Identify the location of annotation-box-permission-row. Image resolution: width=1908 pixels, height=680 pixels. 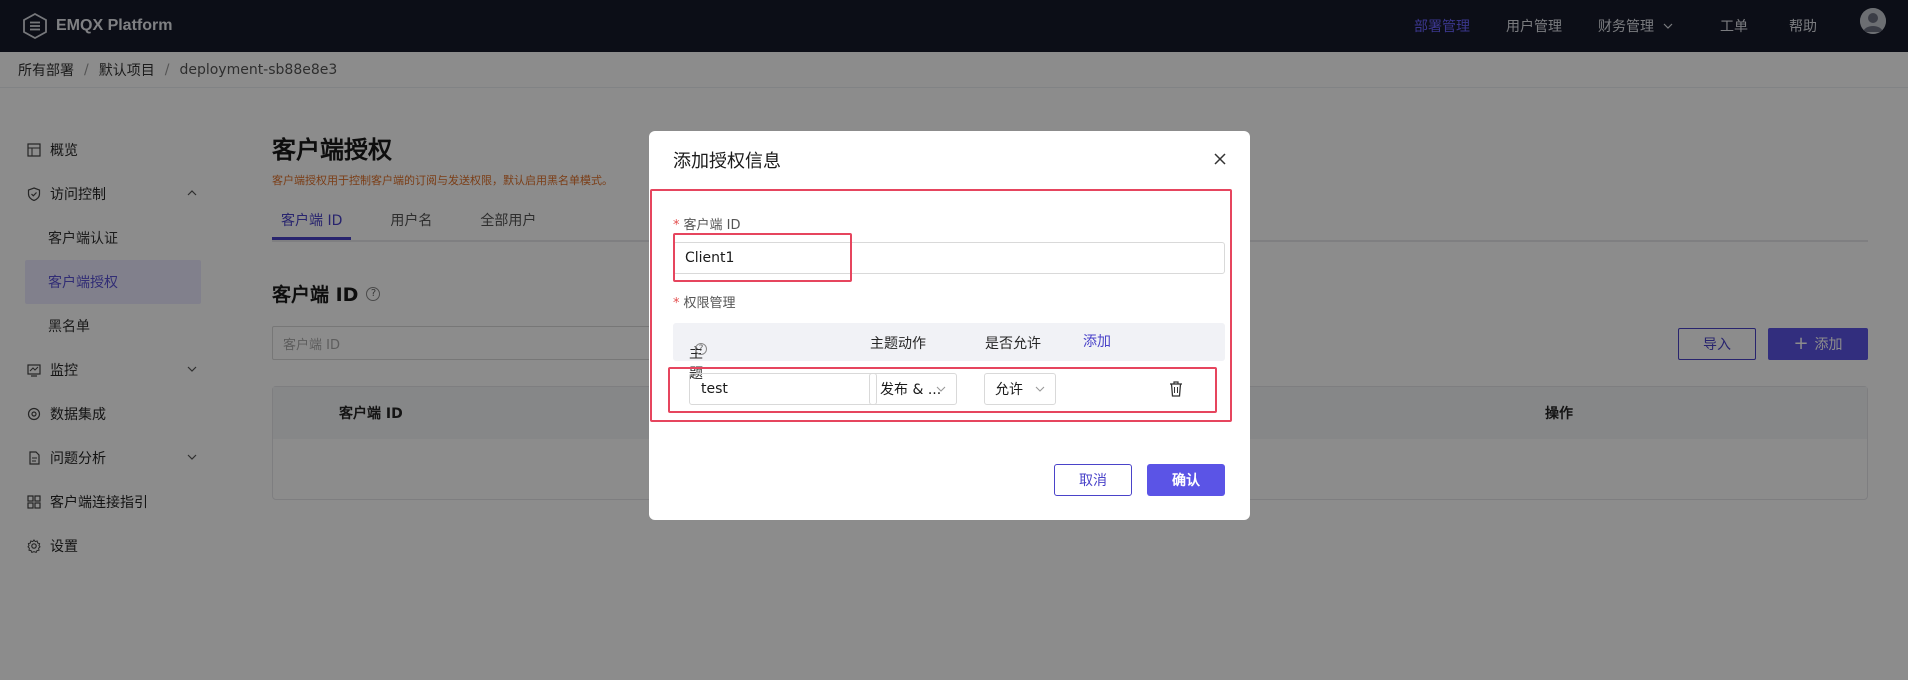
(942, 390).